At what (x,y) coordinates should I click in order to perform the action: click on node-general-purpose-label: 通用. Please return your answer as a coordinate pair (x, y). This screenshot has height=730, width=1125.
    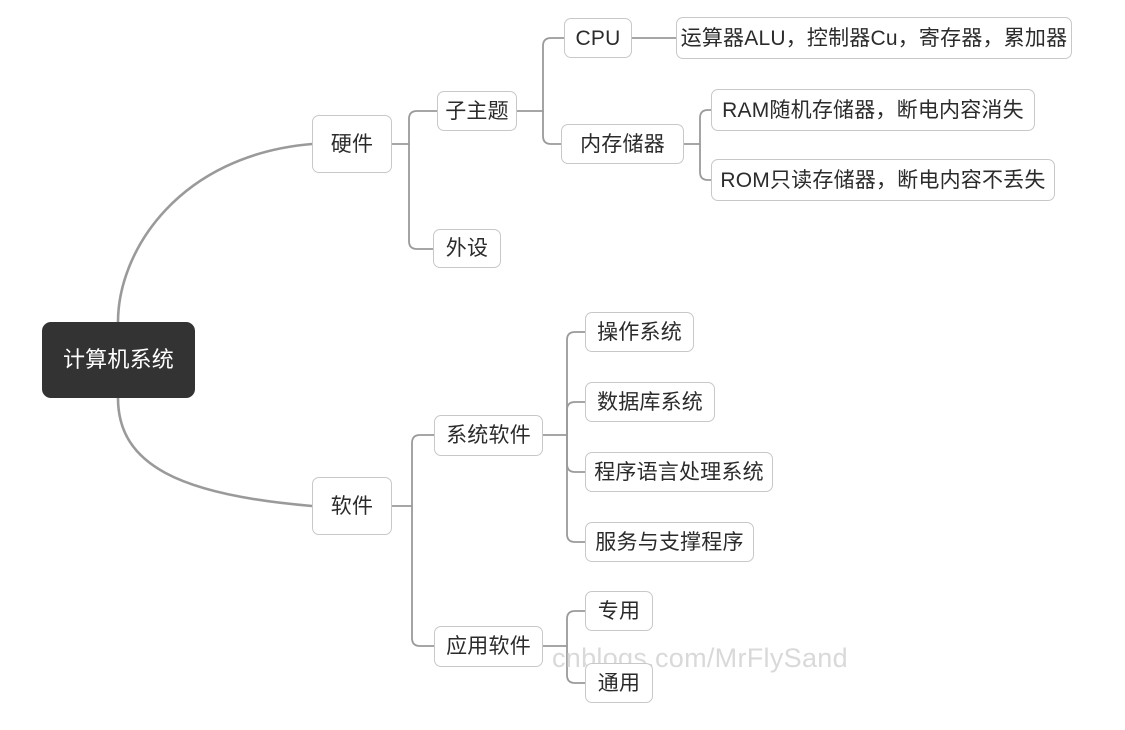
    Looking at the image, I should click on (619, 683).